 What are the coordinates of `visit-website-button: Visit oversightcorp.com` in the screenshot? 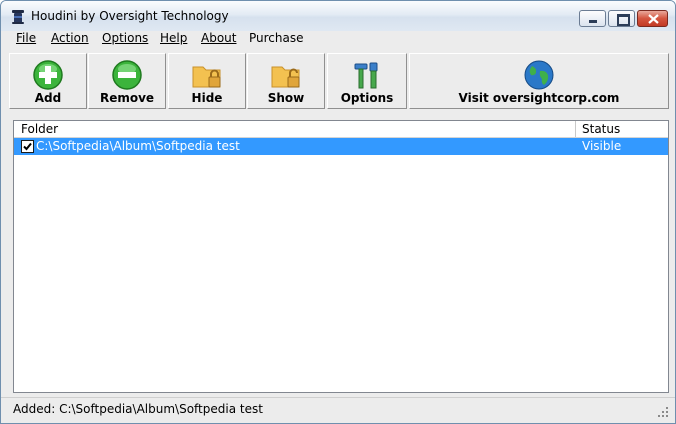 It's located at (539, 81).